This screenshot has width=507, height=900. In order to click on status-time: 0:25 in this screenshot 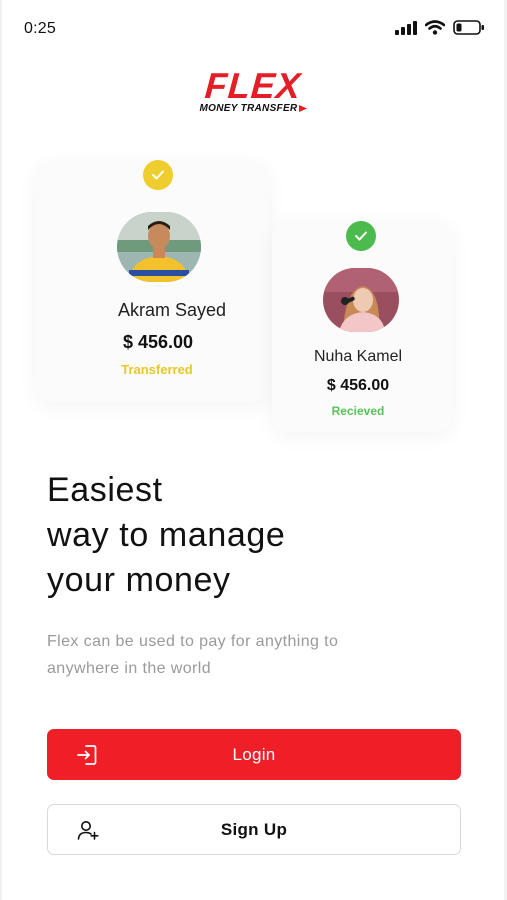, I will do `click(40, 28)`.